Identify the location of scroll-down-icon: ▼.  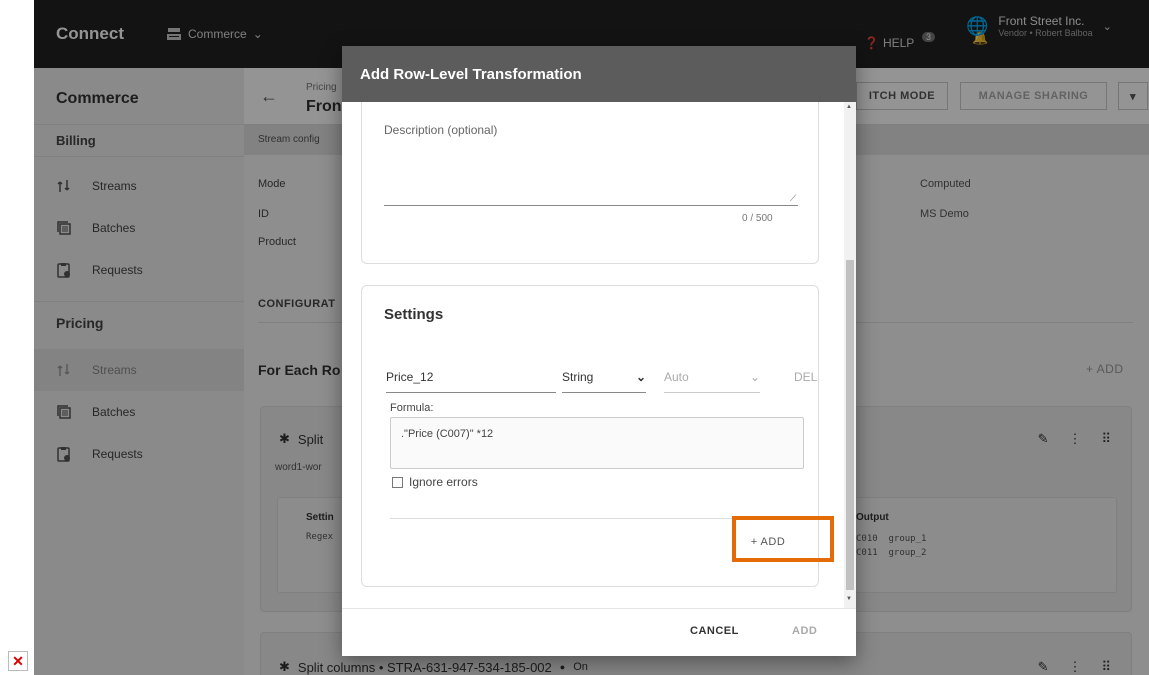
(849, 599).